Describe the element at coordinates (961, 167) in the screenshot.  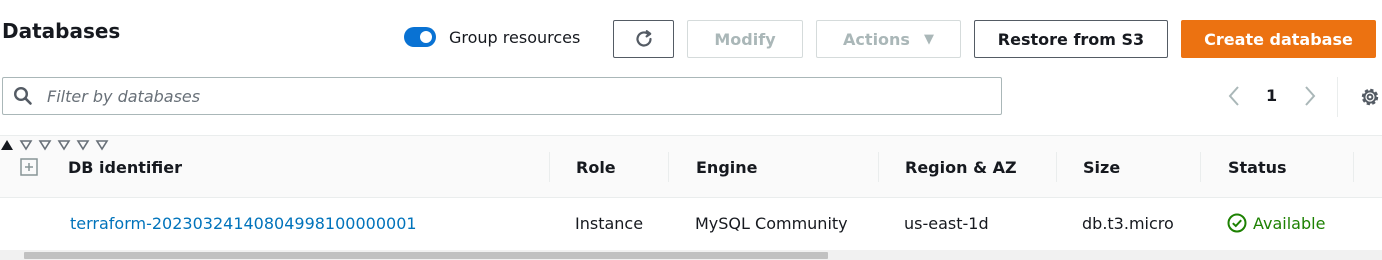
I see `column-header-region-az: Region & AZ` at that location.